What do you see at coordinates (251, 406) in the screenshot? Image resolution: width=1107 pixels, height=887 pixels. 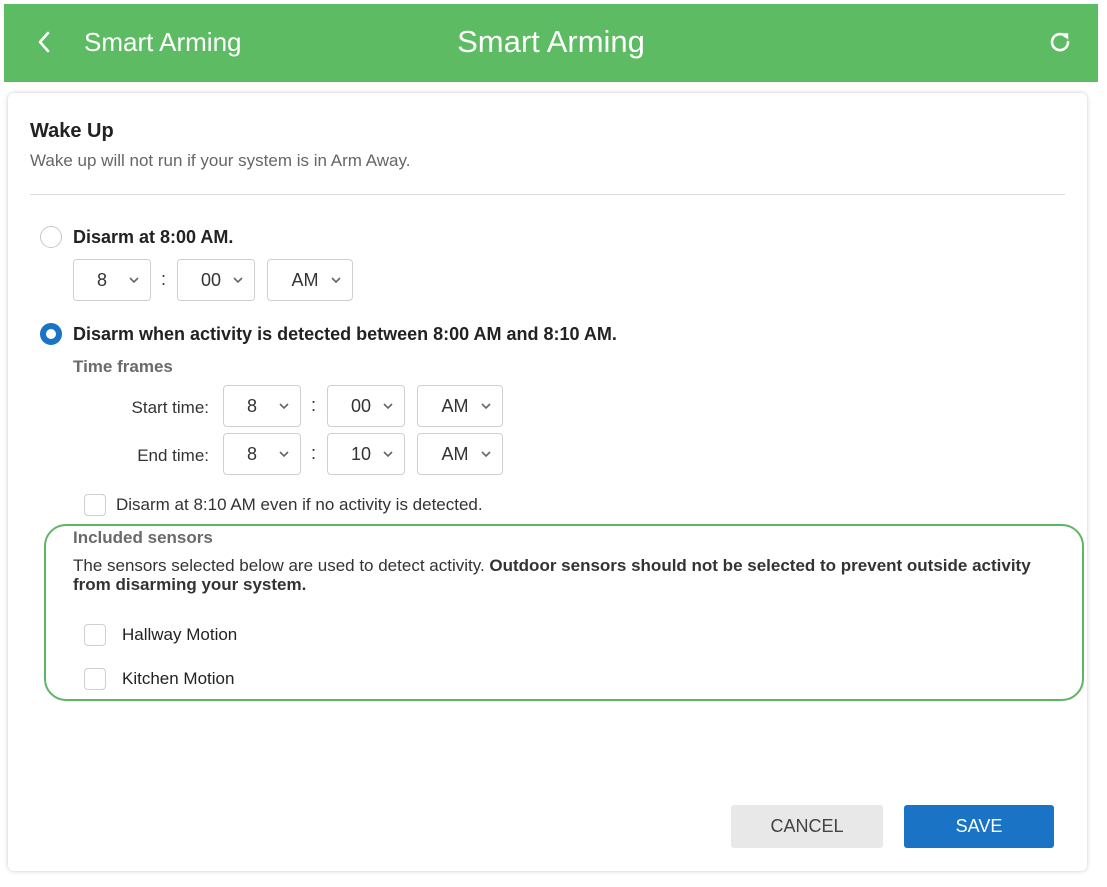 I see `start-hour-value: 8` at bounding box center [251, 406].